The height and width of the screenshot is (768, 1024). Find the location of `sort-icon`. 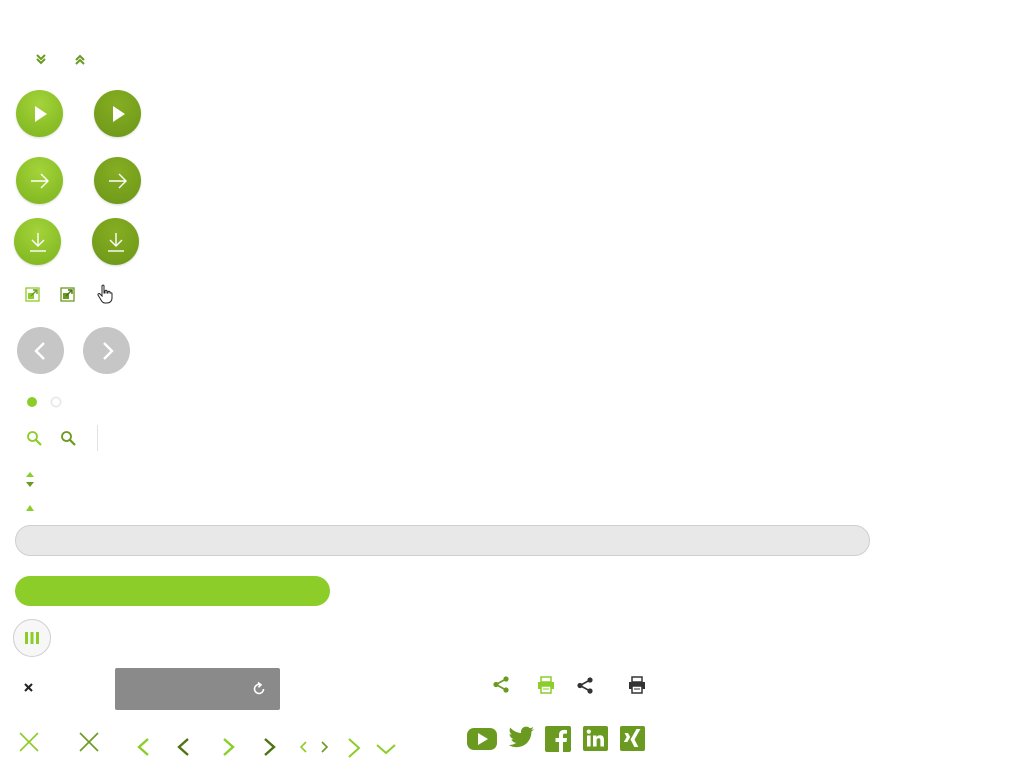

sort-icon is located at coordinates (30, 480).